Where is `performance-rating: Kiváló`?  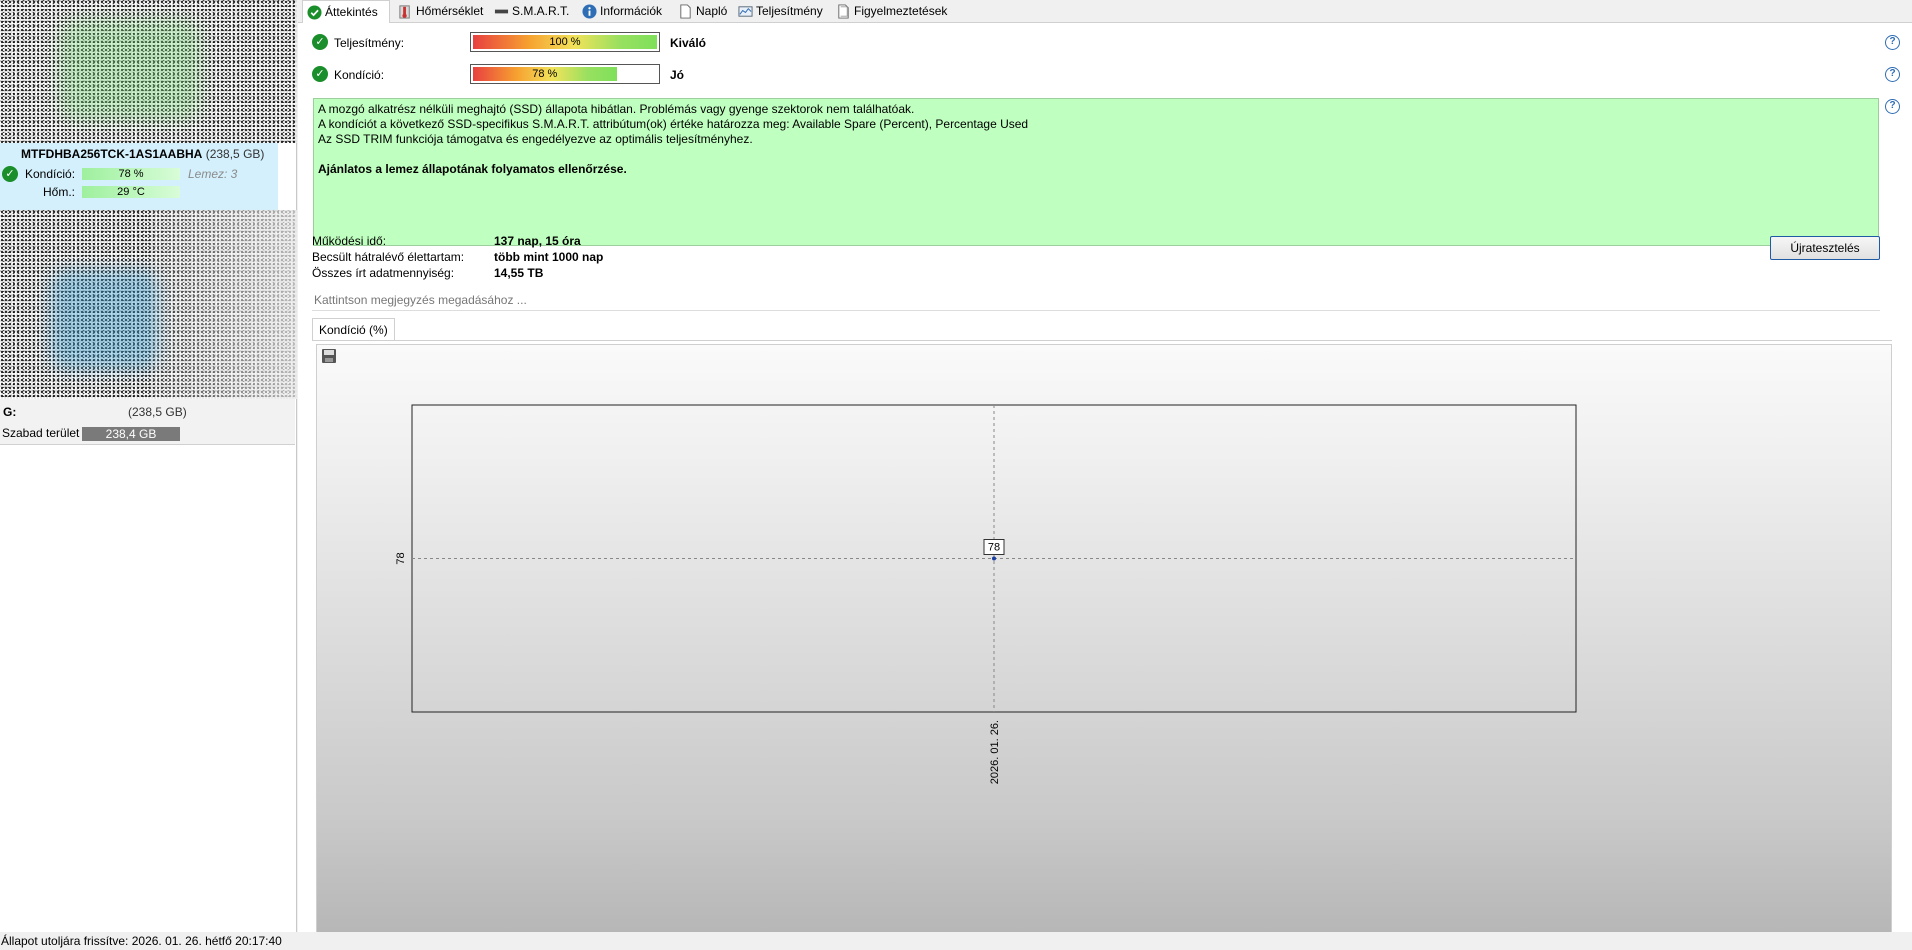 performance-rating: Kiváló is located at coordinates (688, 43).